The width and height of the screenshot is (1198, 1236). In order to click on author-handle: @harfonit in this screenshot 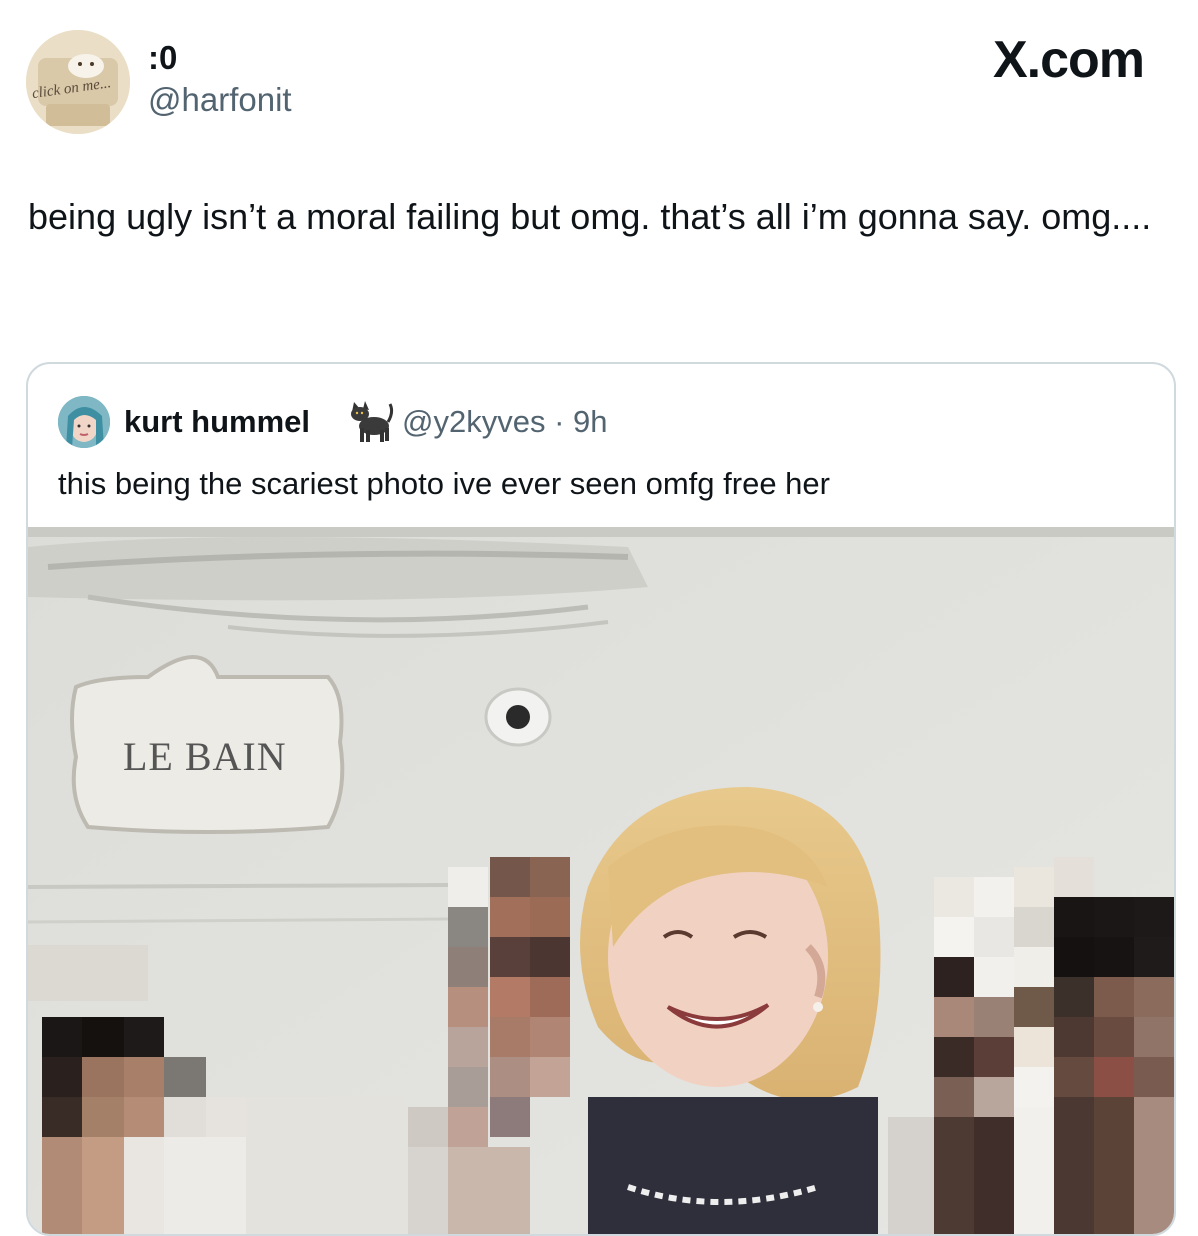, I will do `click(220, 100)`.